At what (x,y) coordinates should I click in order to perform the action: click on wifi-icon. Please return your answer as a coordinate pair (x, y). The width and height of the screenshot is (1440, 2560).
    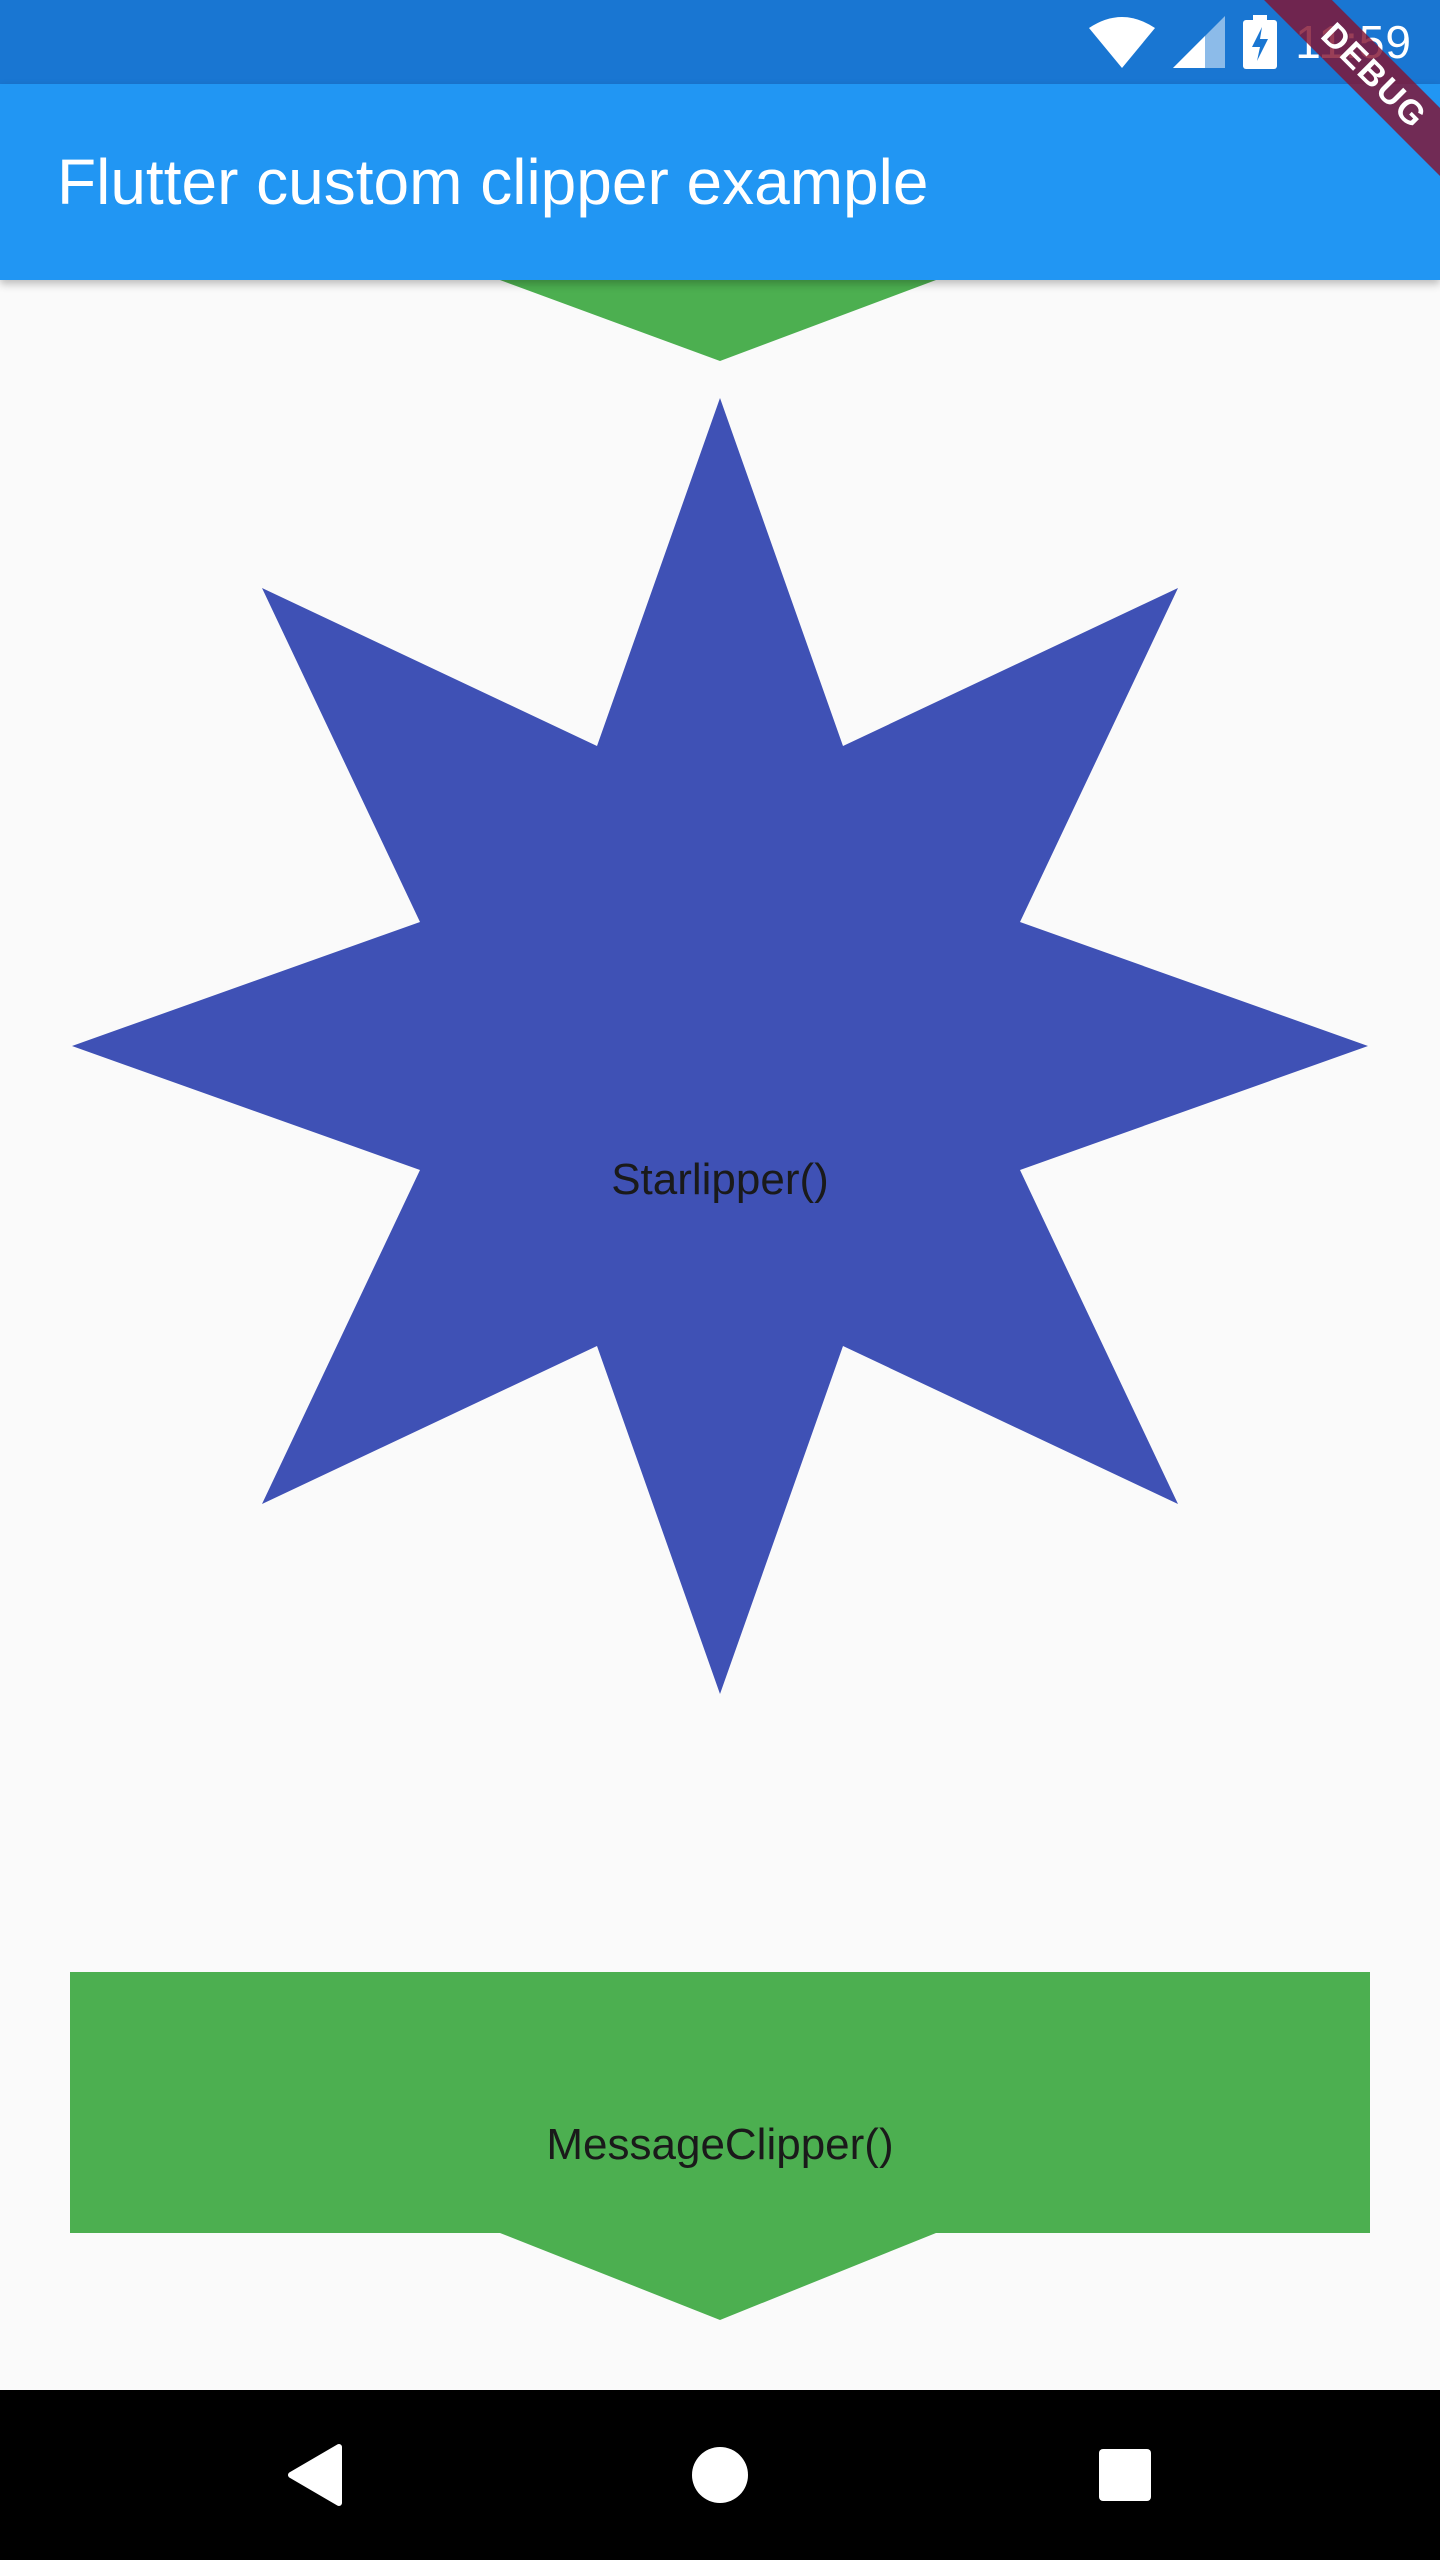
    Looking at the image, I should click on (1122, 42).